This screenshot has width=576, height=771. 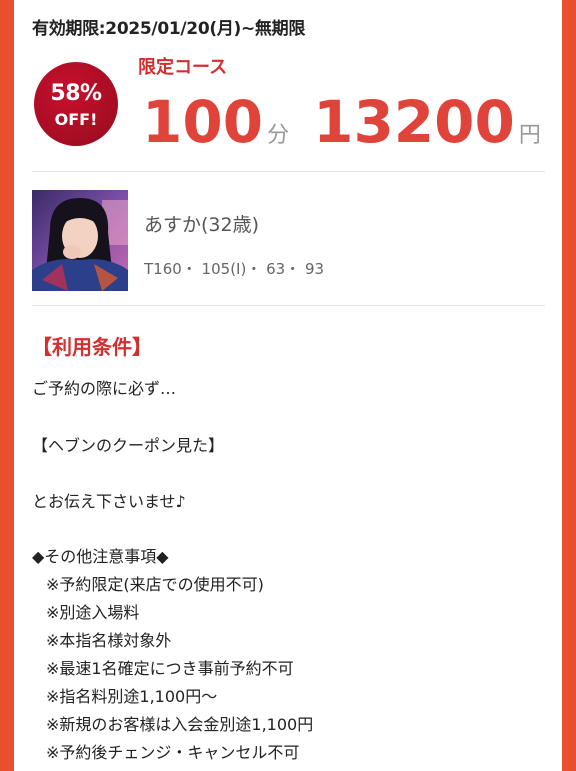 I want to click on price-value: 13200, so click(x=414, y=122).